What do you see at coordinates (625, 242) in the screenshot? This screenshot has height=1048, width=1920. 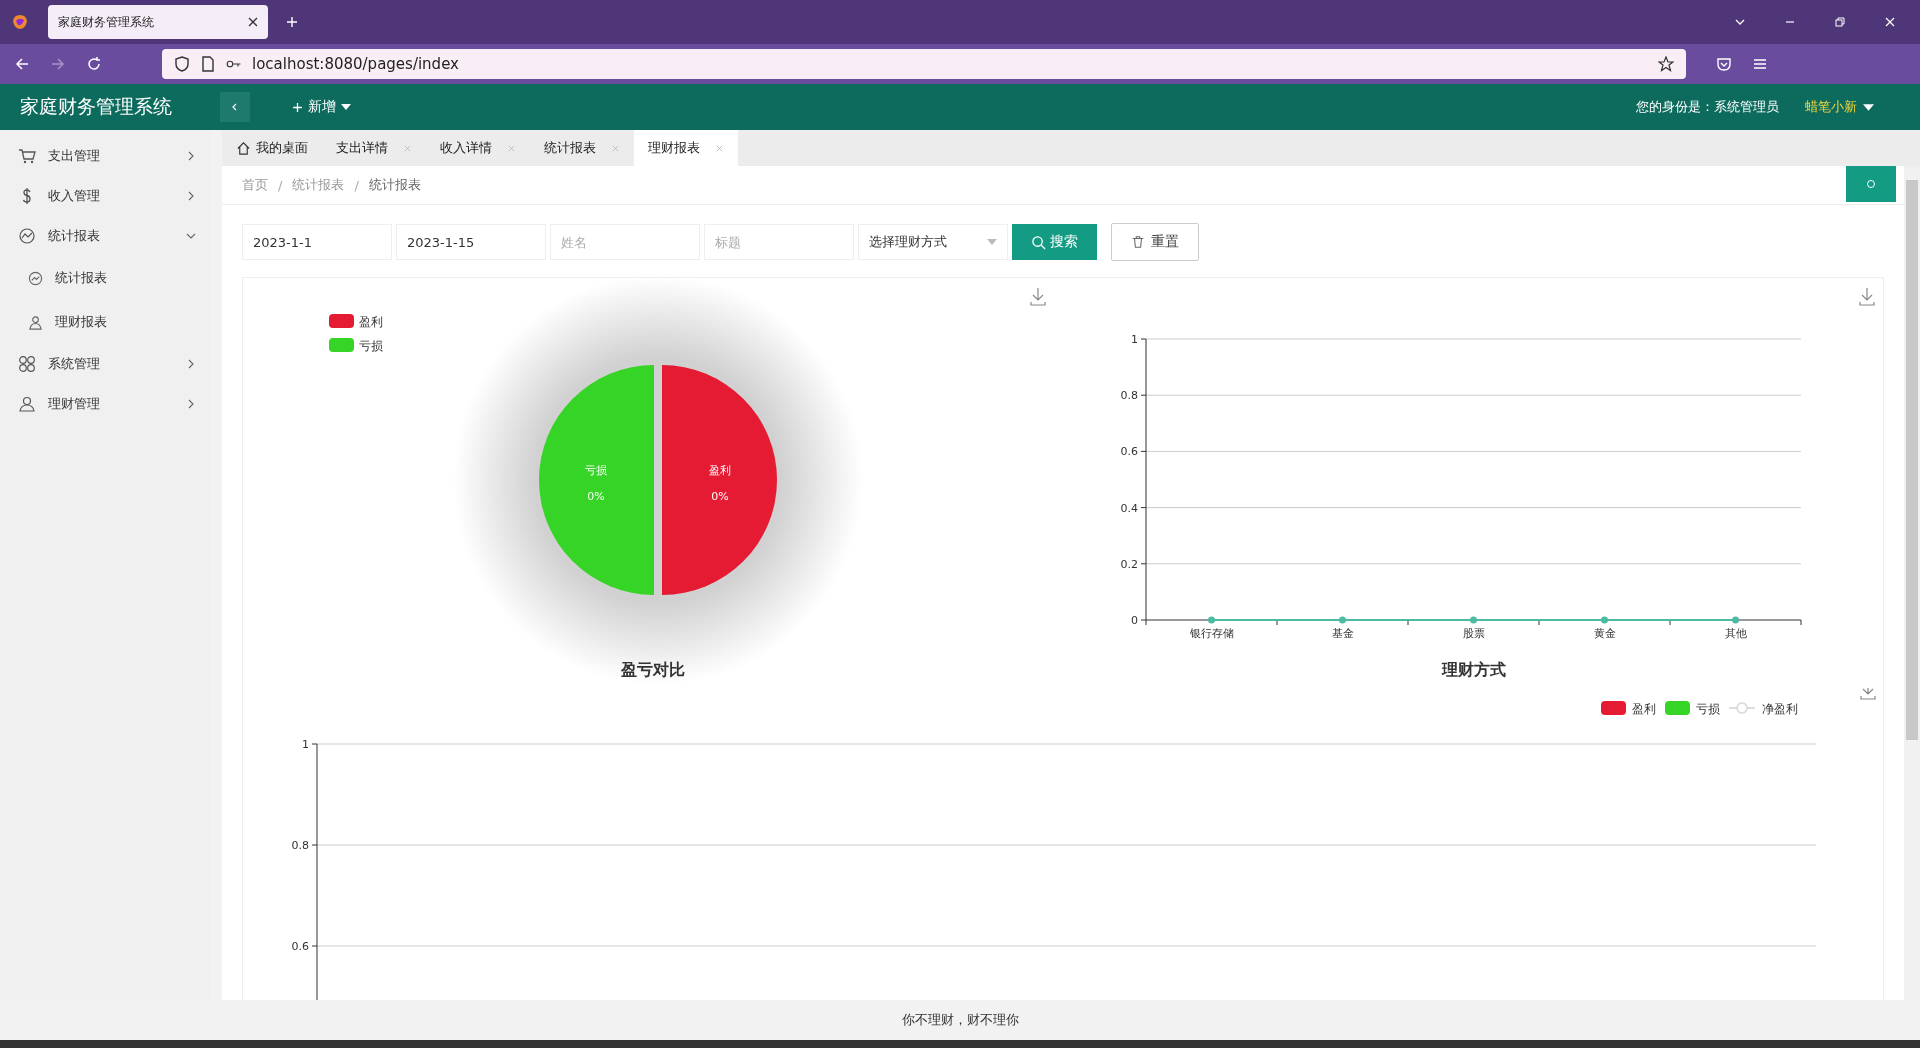 I see `name-field: 姓名` at bounding box center [625, 242].